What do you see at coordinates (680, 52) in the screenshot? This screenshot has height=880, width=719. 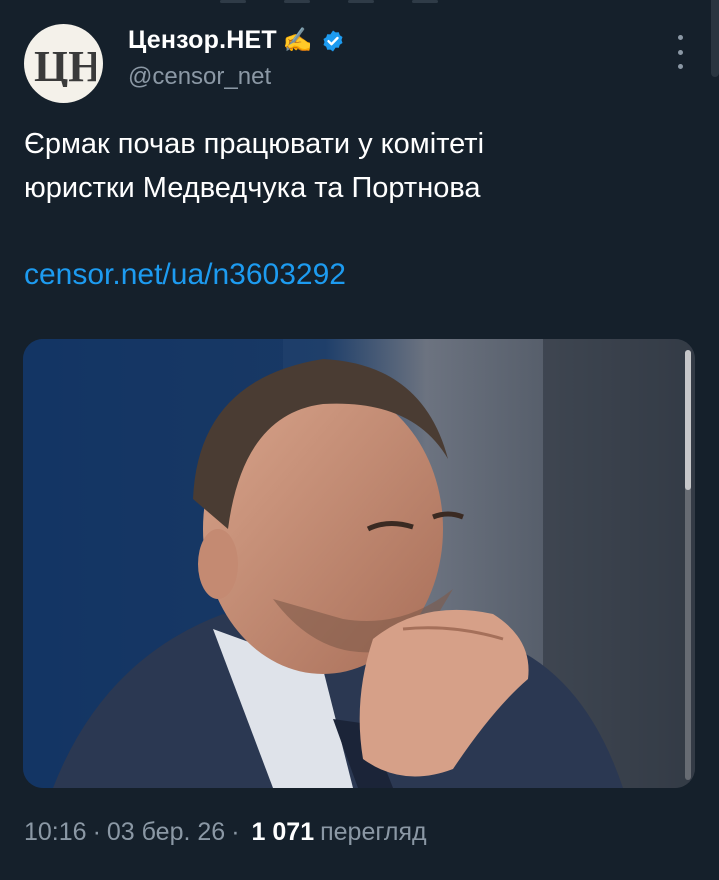 I see `more-vertical-icon` at bounding box center [680, 52].